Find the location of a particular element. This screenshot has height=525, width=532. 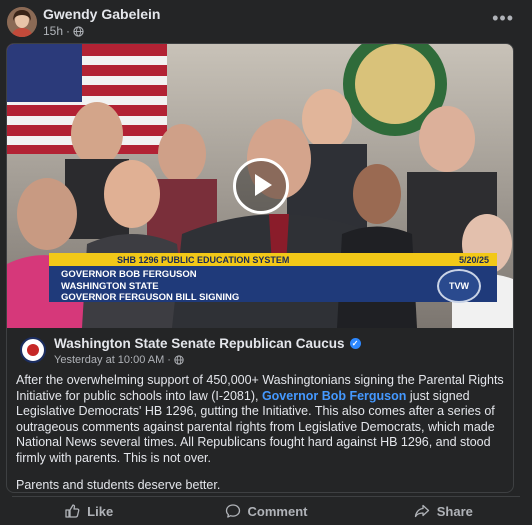

share-label: Share is located at coordinates (454, 511).